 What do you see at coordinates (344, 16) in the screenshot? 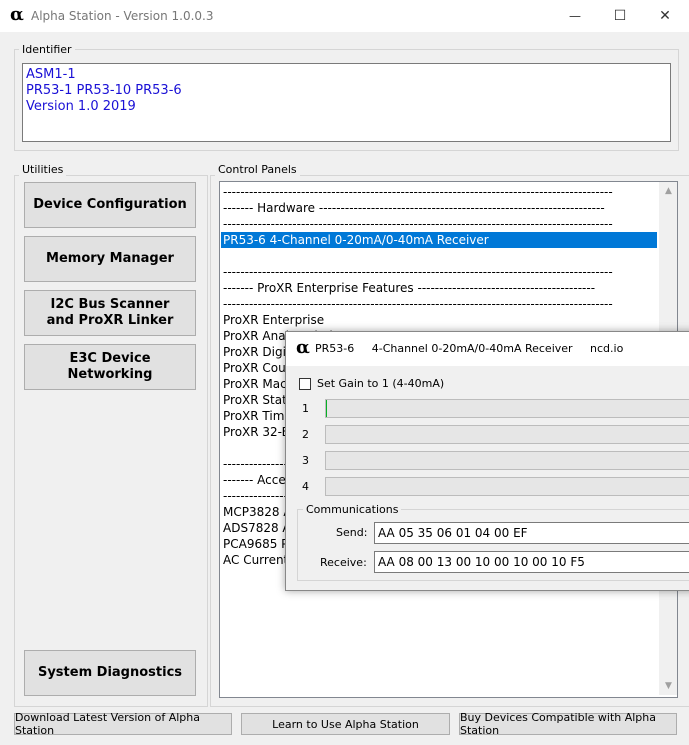
I see `title-bar: α Alpha Station - Version 1.0.0.3 — ☐ ✕` at bounding box center [344, 16].